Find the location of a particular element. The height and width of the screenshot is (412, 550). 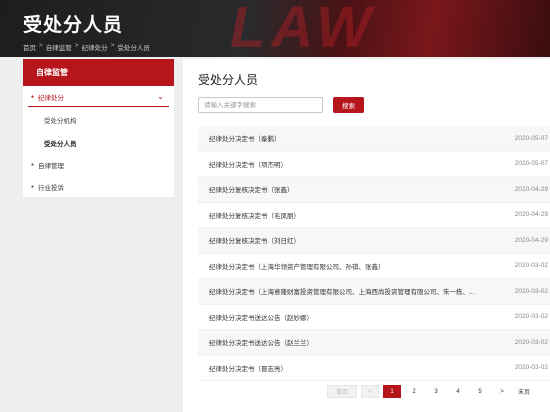

breadcrumb: 首页 > 自律监管 > 纪律处分 > 受处分人员 is located at coordinates (86, 47).